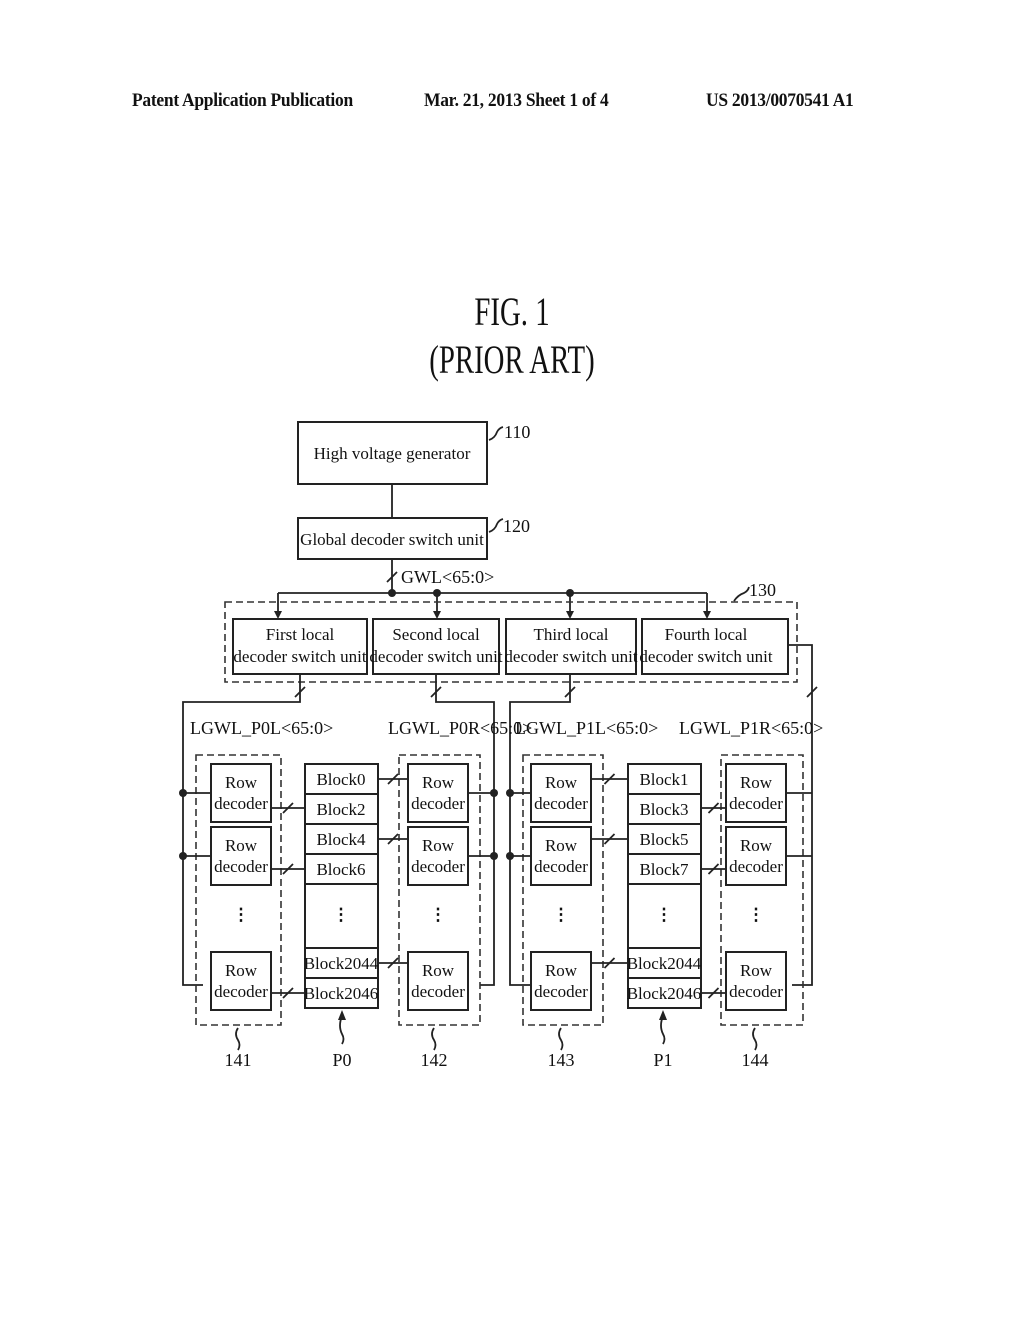 The image size is (1024, 1320). What do you see at coordinates (340, 779) in the screenshot?
I see `memory-block-label: Block0` at bounding box center [340, 779].